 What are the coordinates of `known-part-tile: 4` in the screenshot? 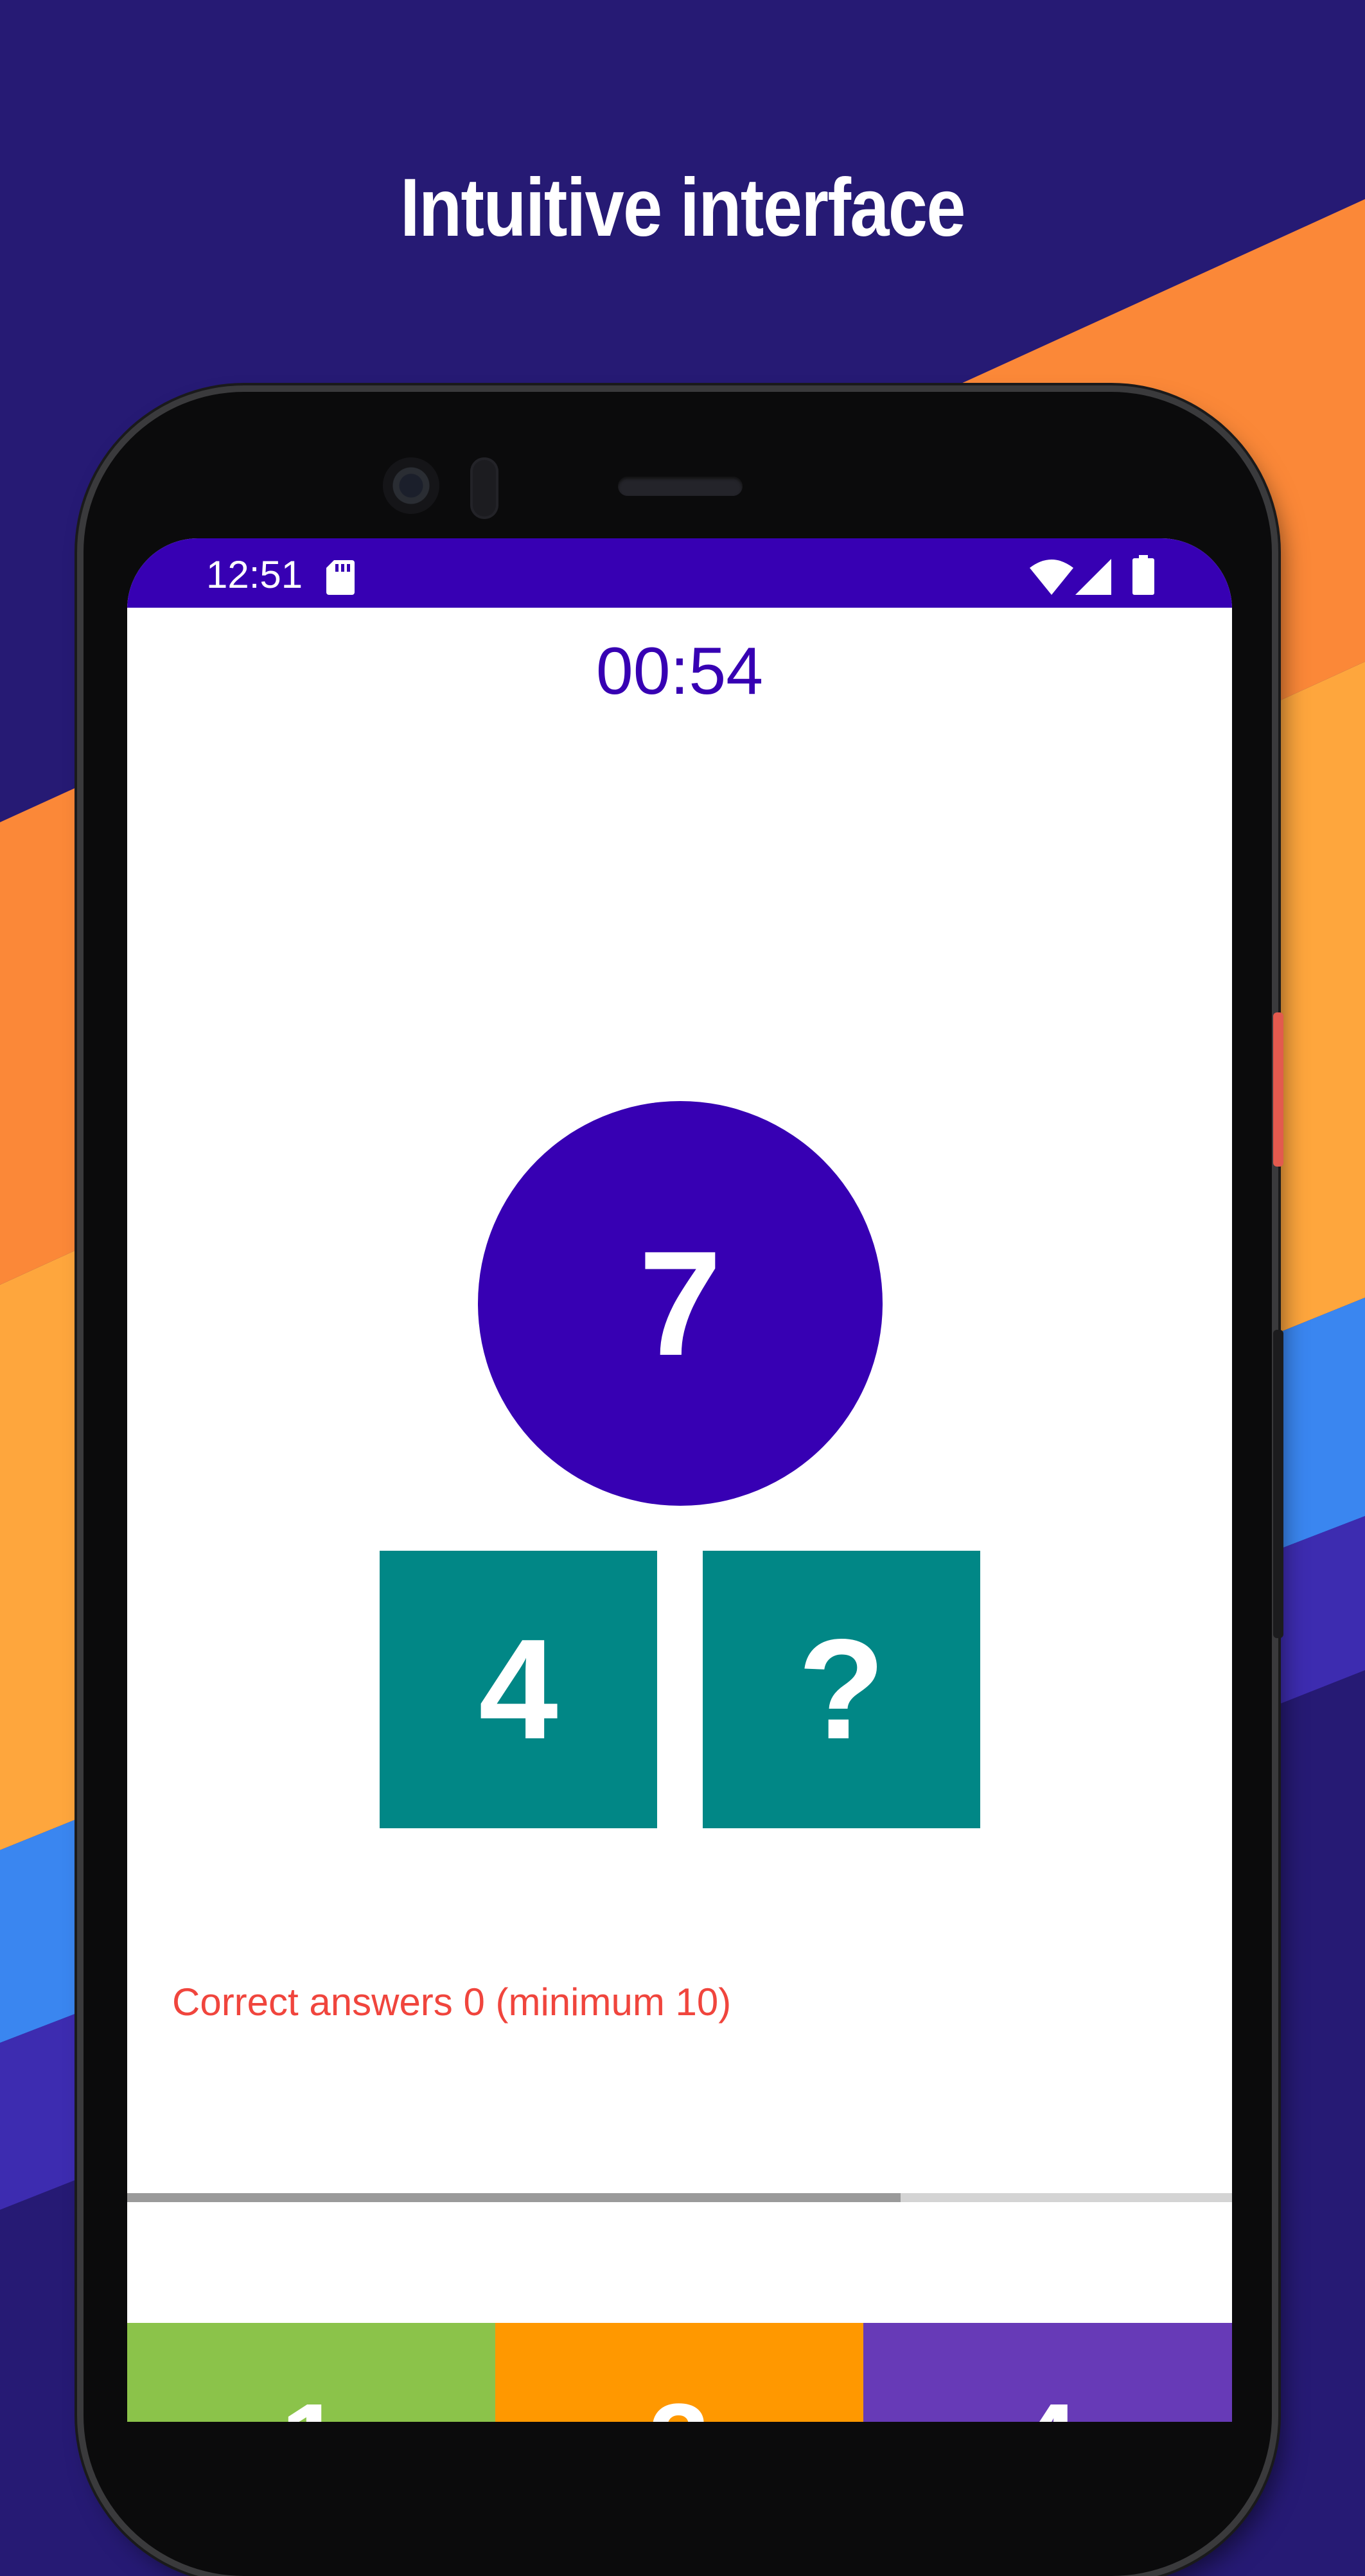 It's located at (518, 1689).